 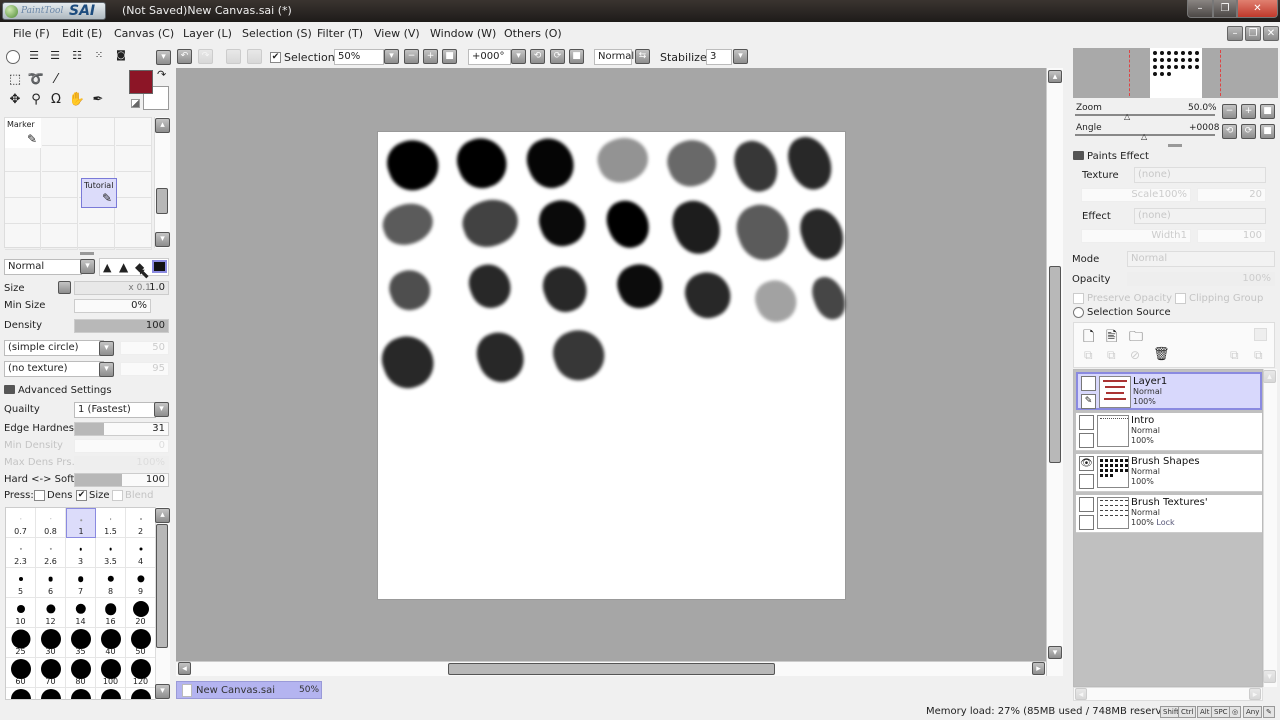 What do you see at coordinates (15, 100) in the screenshot?
I see `move-tool-icon: ✥` at bounding box center [15, 100].